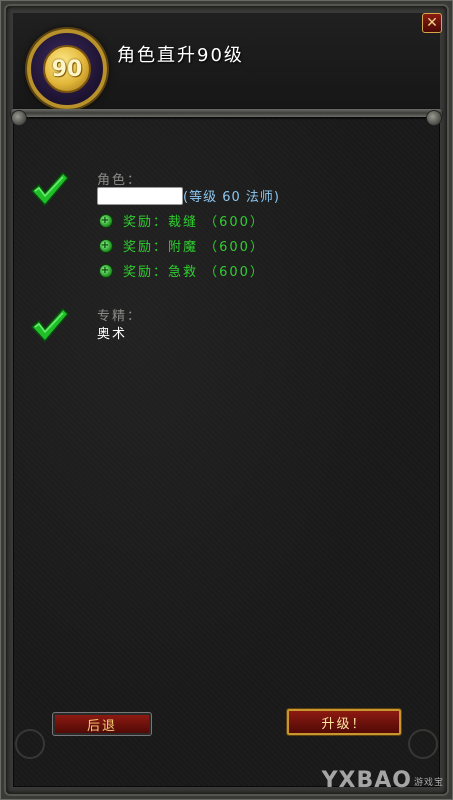  Describe the element at coordinates (19, 118) in the screenshot. I see `divider-knob-left` at that location.